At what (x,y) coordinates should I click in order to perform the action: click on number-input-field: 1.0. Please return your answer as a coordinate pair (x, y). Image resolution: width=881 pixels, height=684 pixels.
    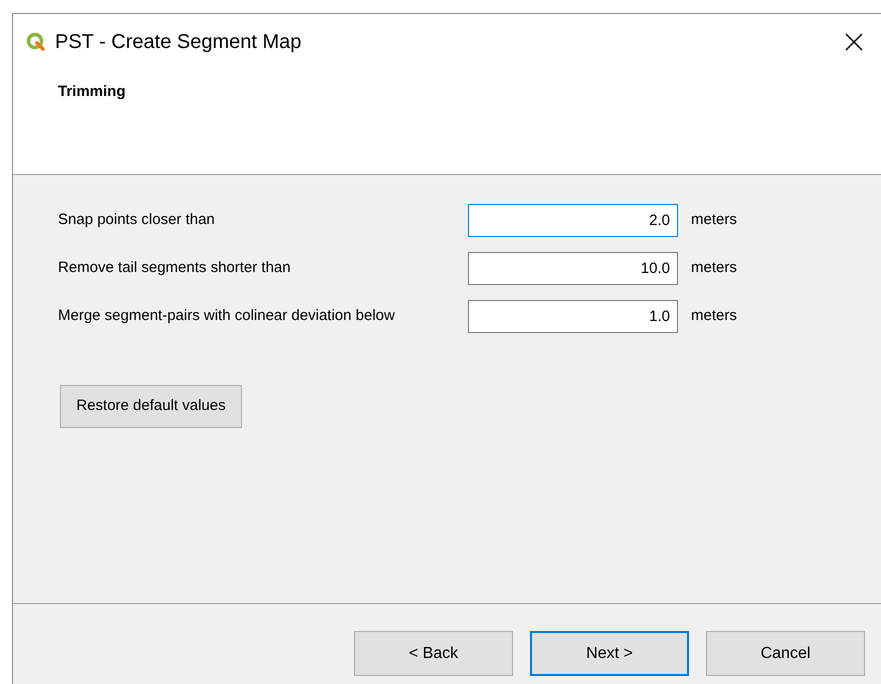
    Looking at the image, I should click on (573, 316).